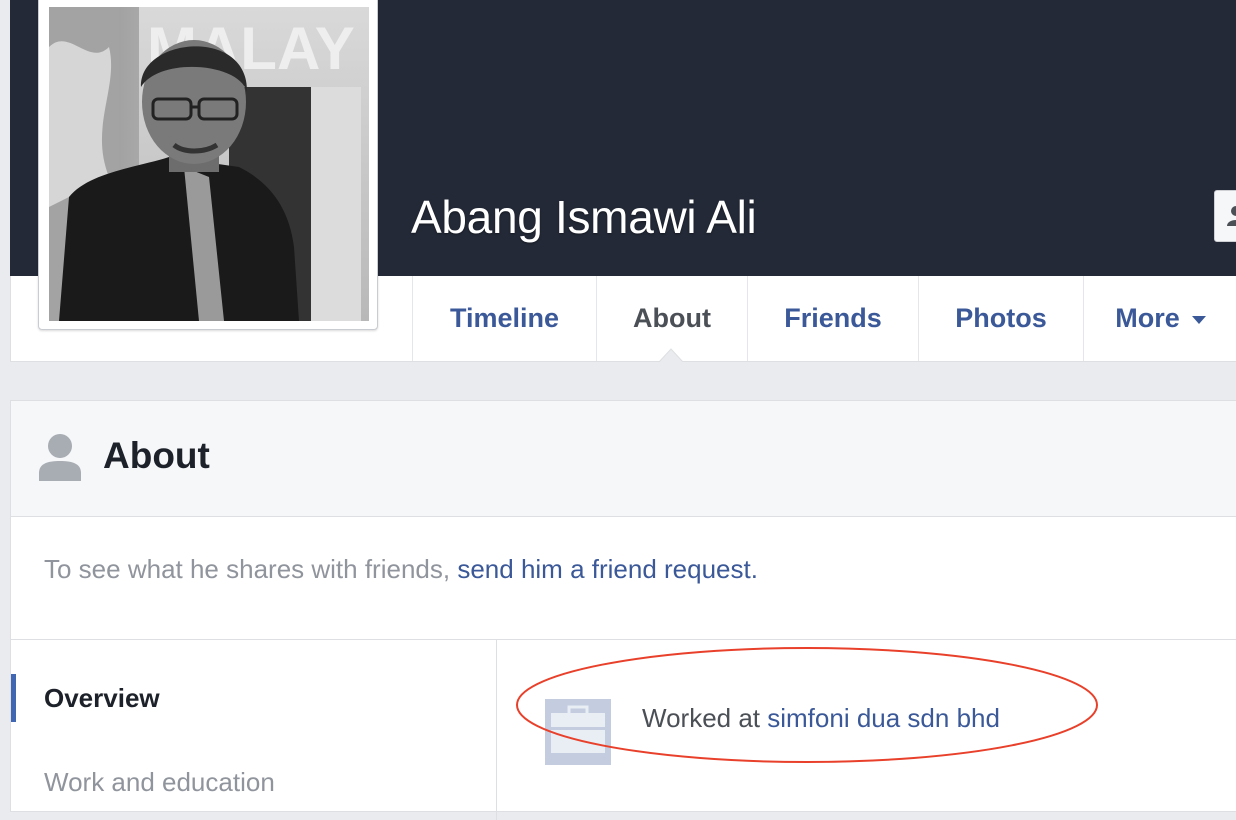  Describe the element at coordinates (701, 718) in the screenshot. I see `work-prefix: Worked at` at that location.